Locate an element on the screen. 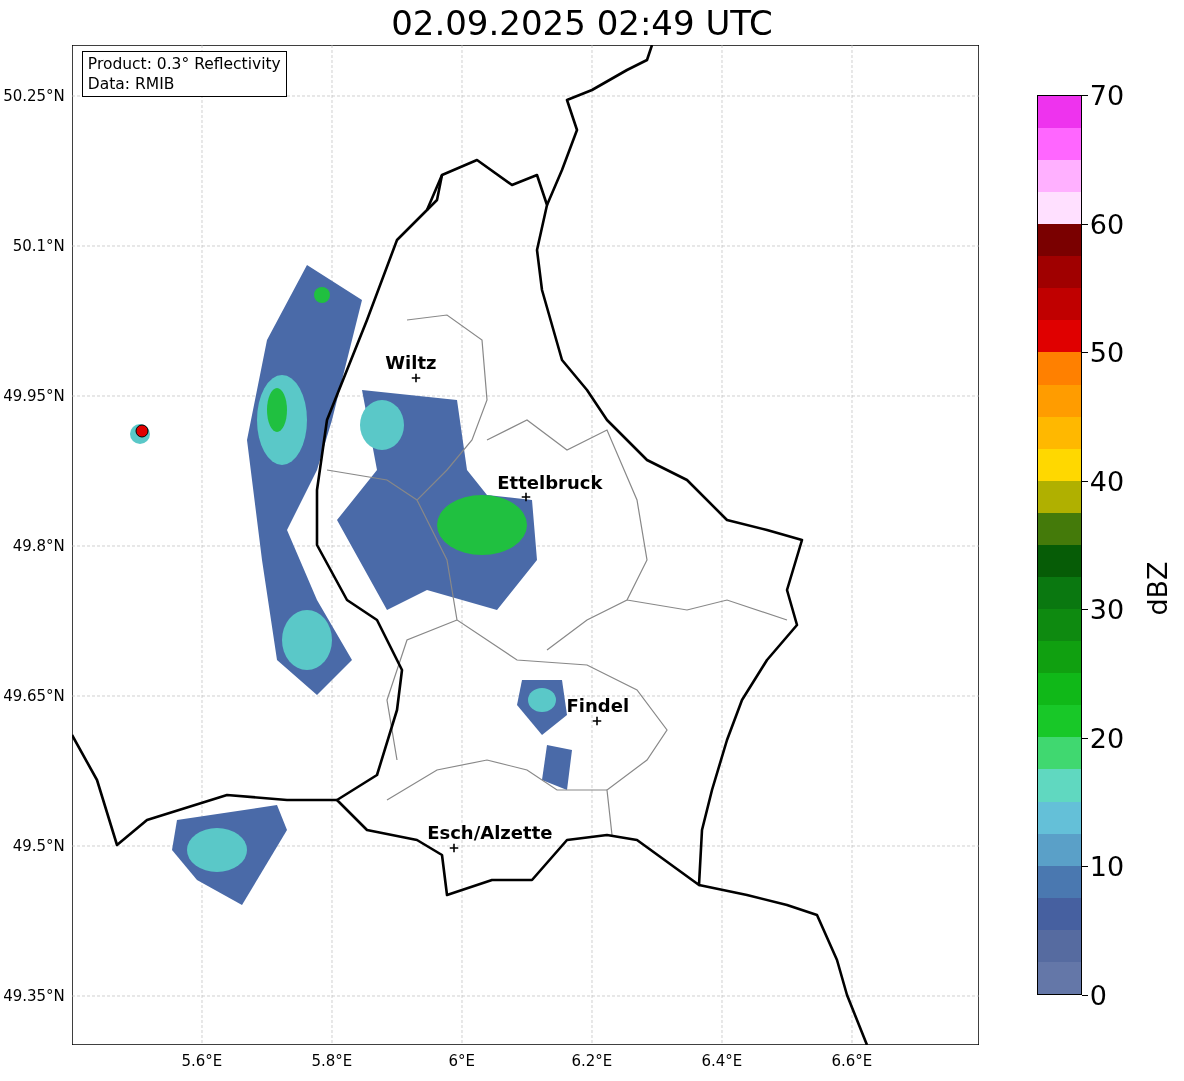  latitude-label: 49.35°N is located at coordinates (34, 996).